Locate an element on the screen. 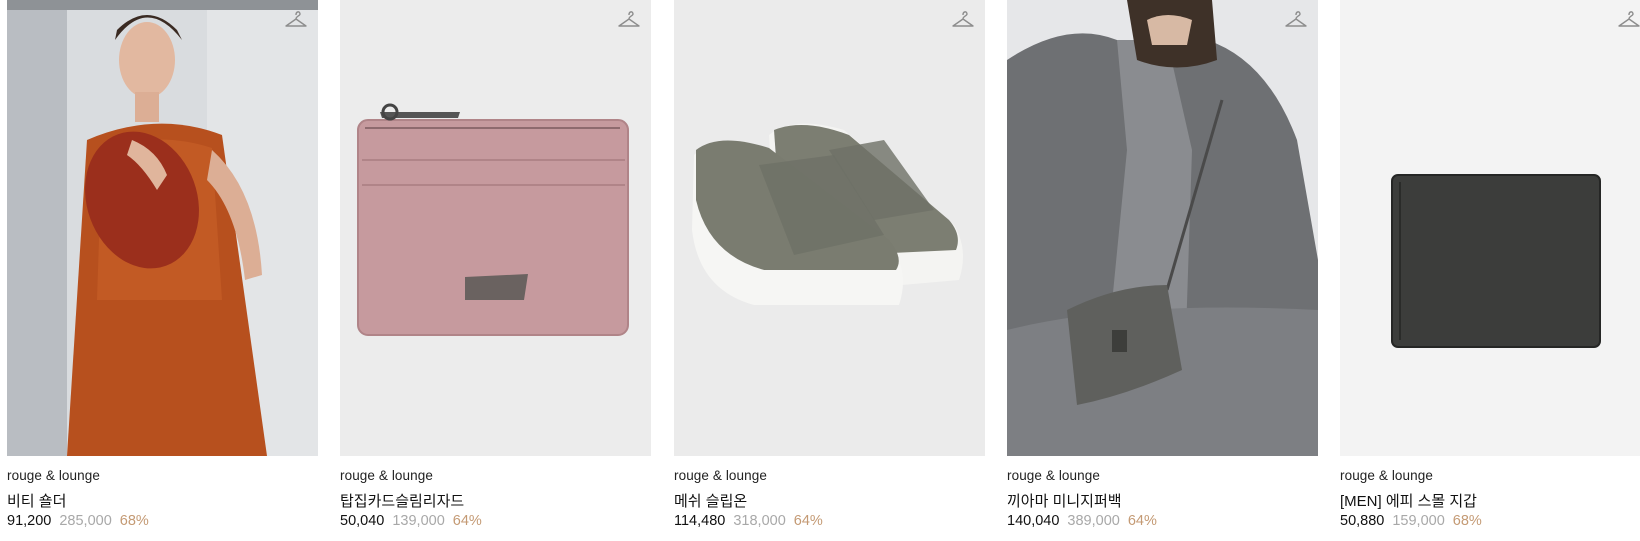 This screenshot has height=541, width=1640. product-prices: 50,880 159,000 68% is located at coordinates (1490, 523).